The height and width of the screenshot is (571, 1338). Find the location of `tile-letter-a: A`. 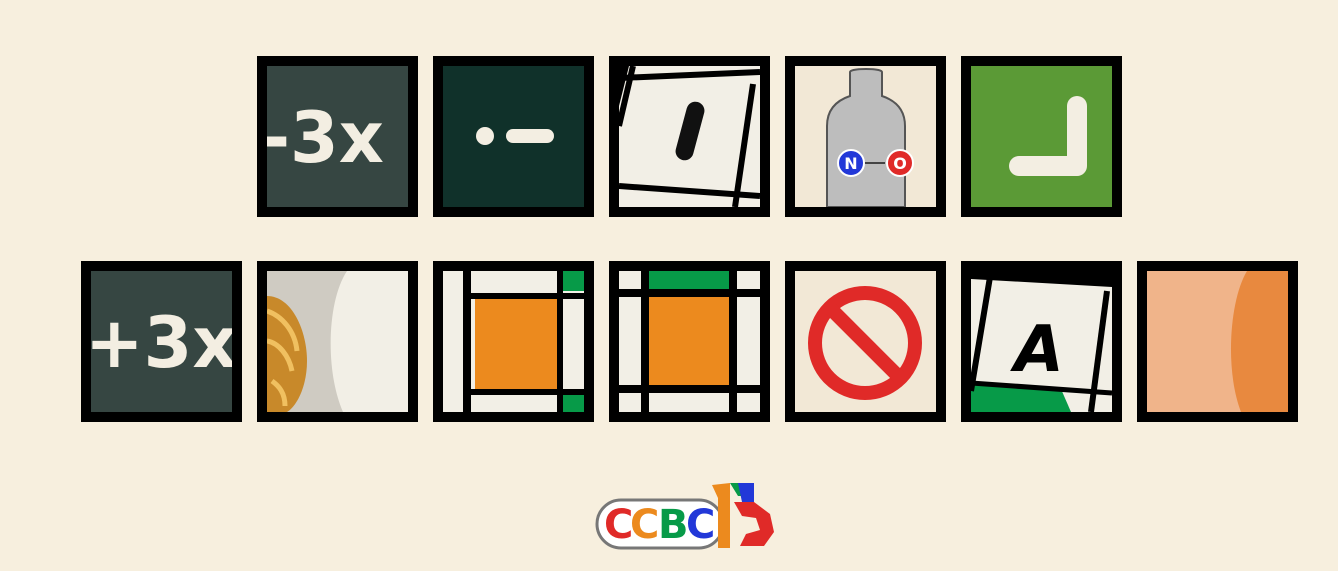

tile-letter-a: A is located at coordinates (1041, 341).